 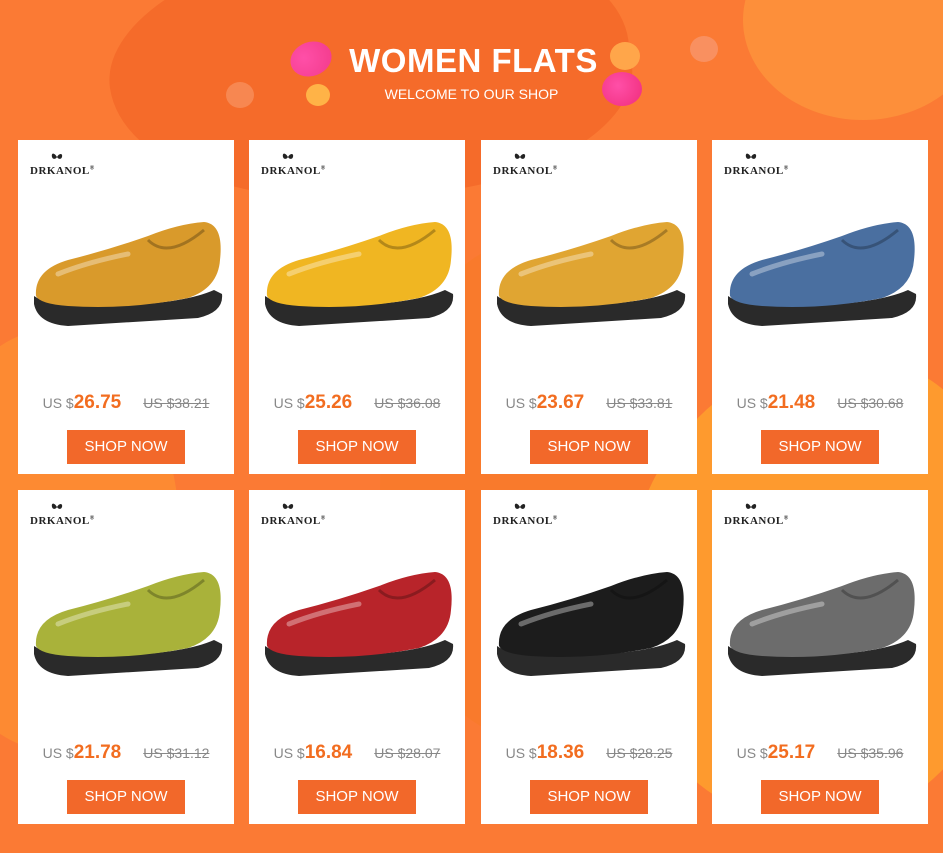 I want to click on product-card: DRKANOL® US $23.67 US $33.81 SHOP NOW, so click(x=589, y=307).